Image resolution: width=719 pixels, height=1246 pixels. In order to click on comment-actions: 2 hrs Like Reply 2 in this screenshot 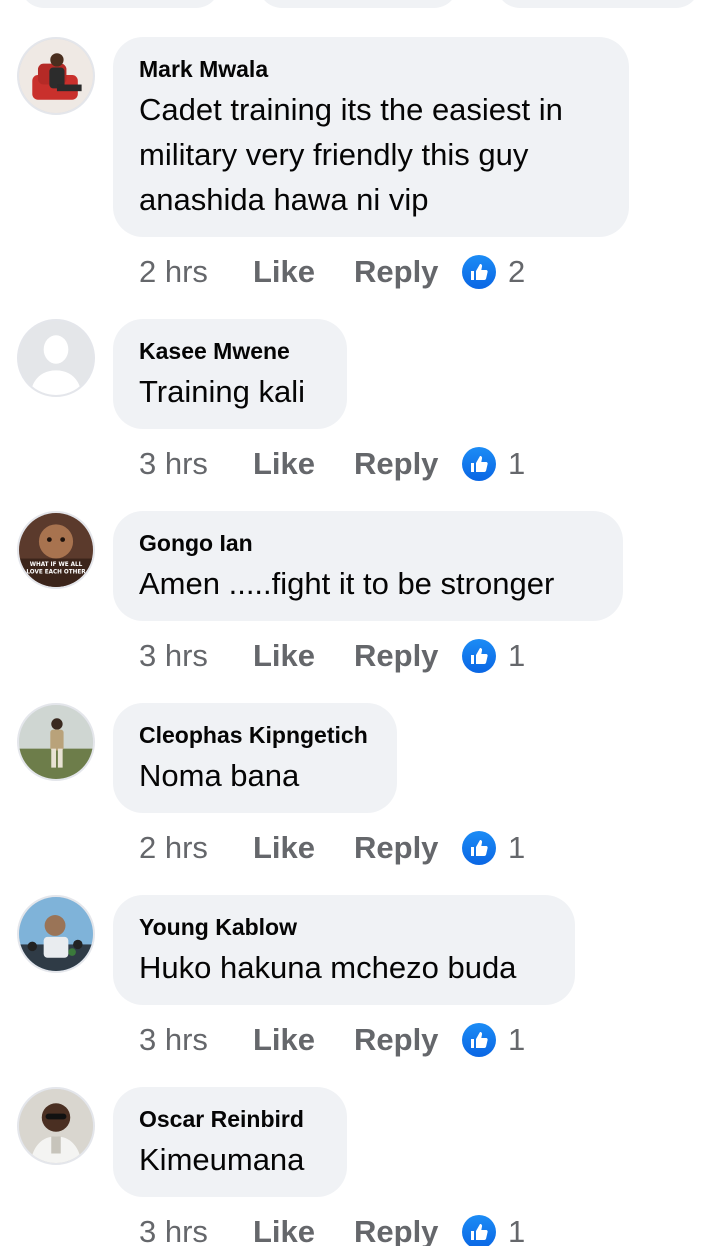, I will do `click(332, 272)`.